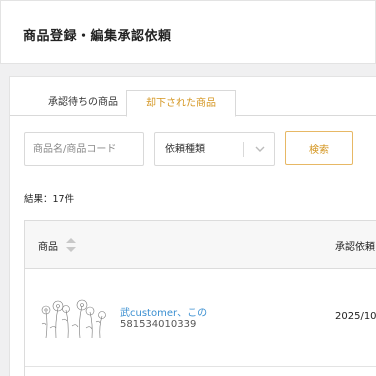  I want to click on chevron-down-icon, so click(260, 149).